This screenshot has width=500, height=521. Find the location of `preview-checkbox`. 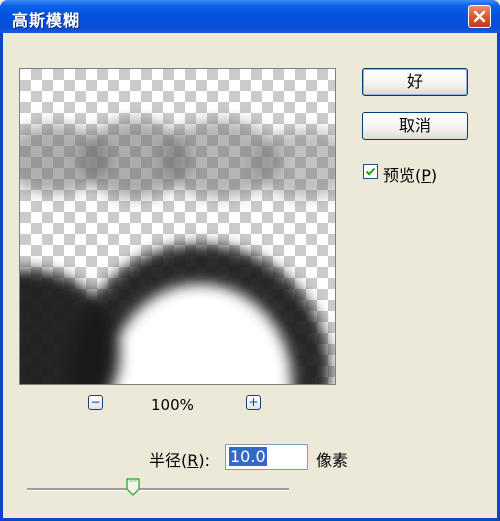

preview-checkbox is located at coordinates (370, 171).